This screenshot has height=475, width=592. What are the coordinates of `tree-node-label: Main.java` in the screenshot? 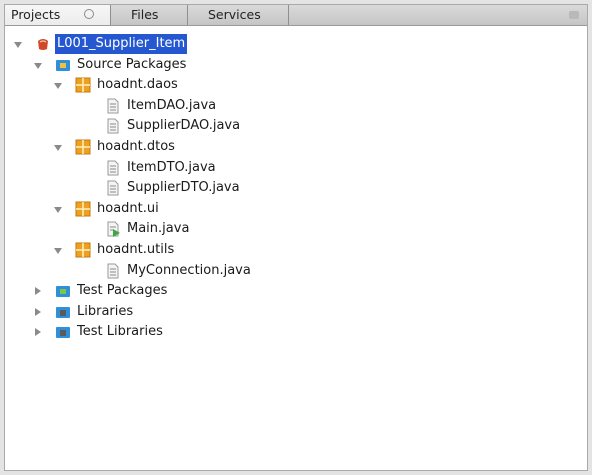 It's located at (158, 229).